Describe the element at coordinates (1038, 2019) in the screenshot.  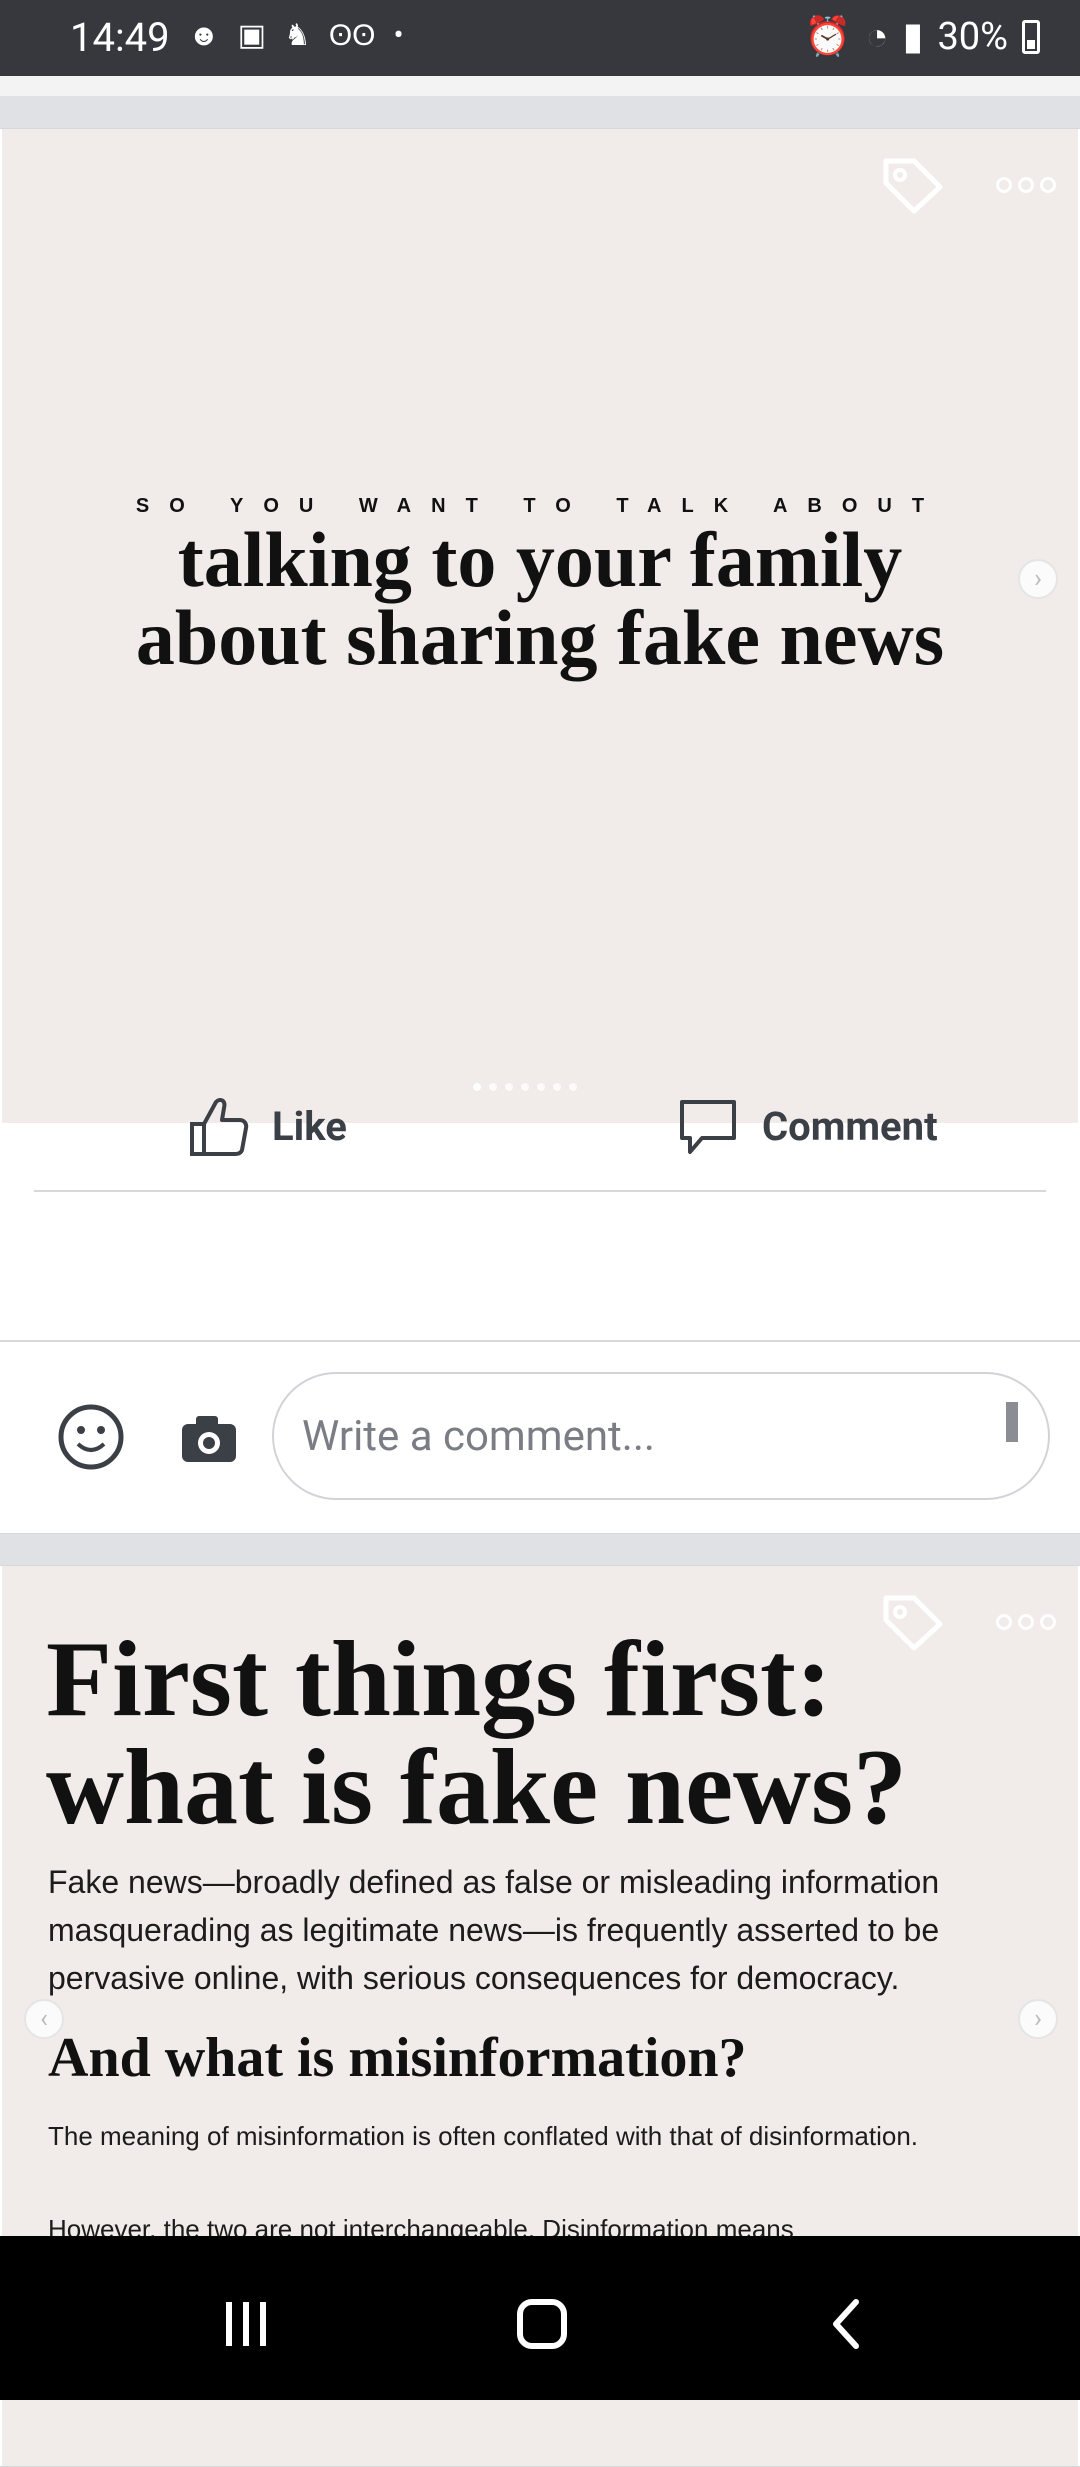
I see `carousel-next-button: ›` at that location.